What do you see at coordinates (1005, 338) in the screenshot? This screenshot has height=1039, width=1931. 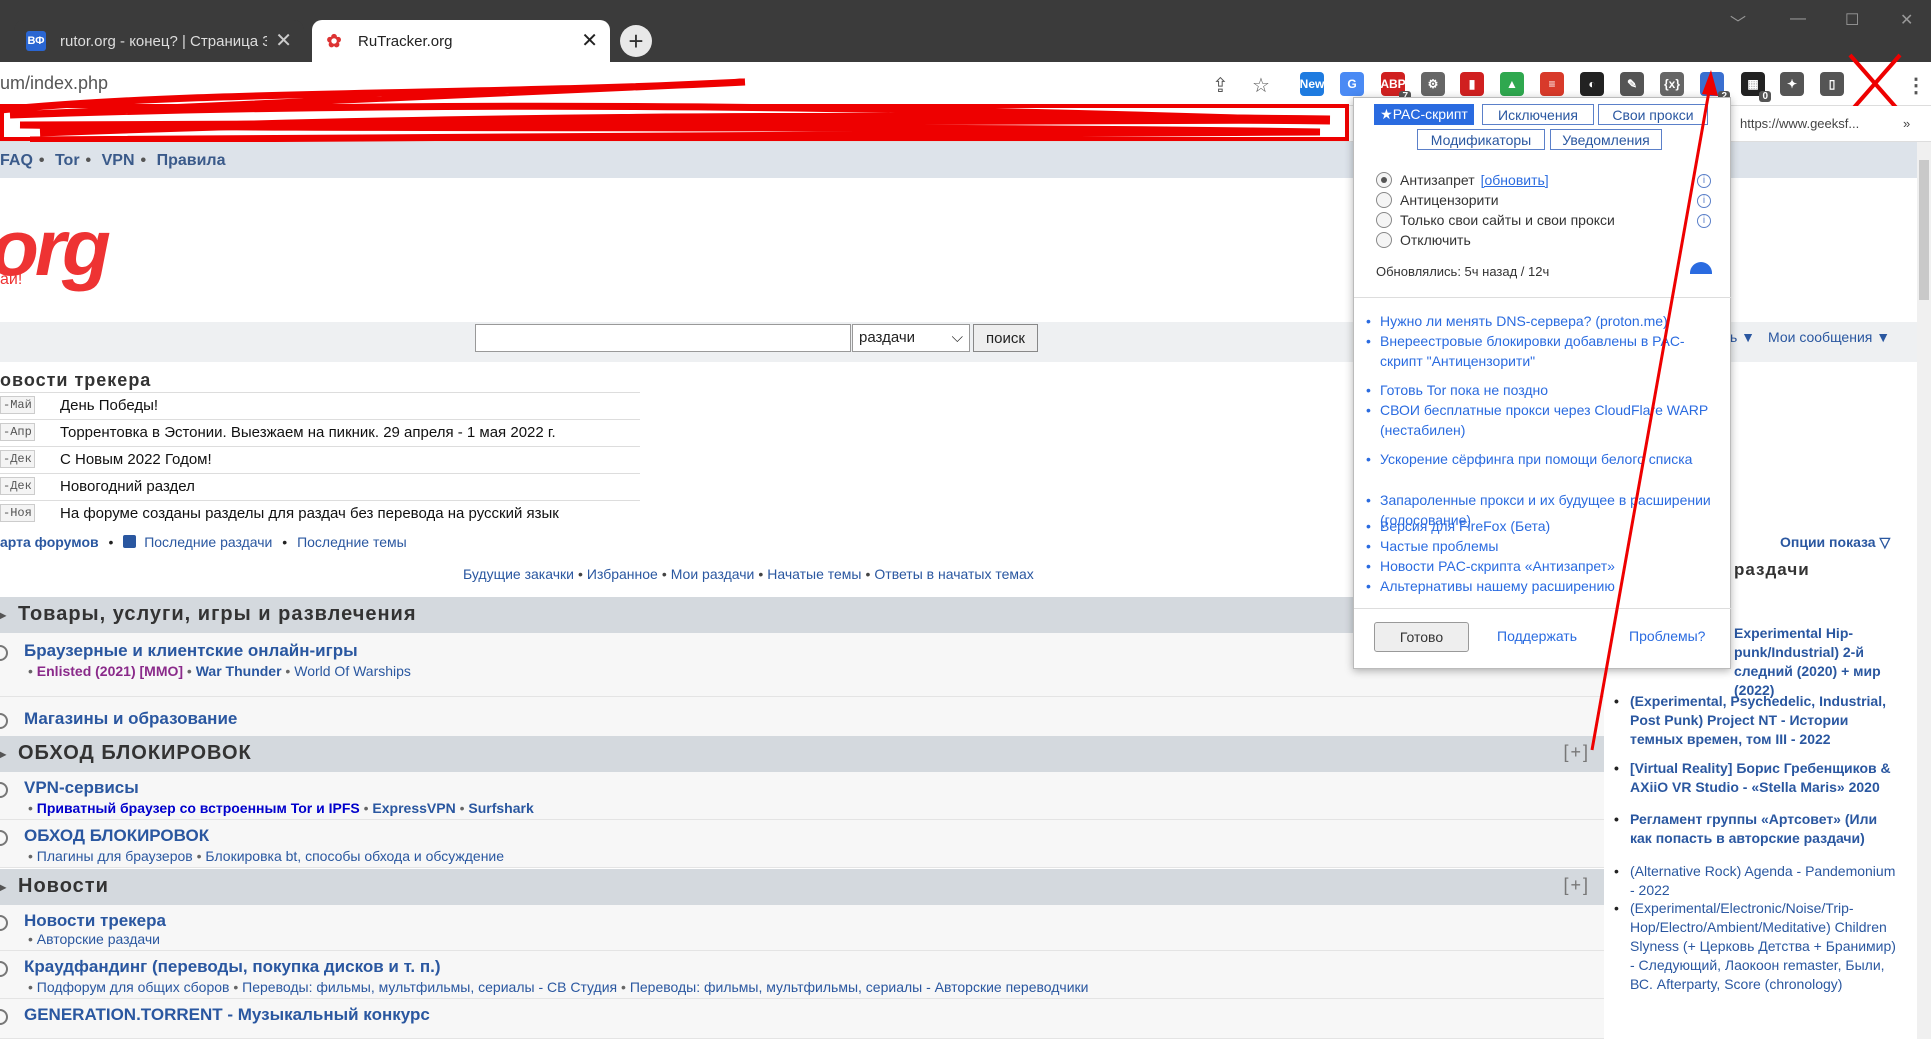 I see `search-button: поиск` at bounding box center [1005, 338].